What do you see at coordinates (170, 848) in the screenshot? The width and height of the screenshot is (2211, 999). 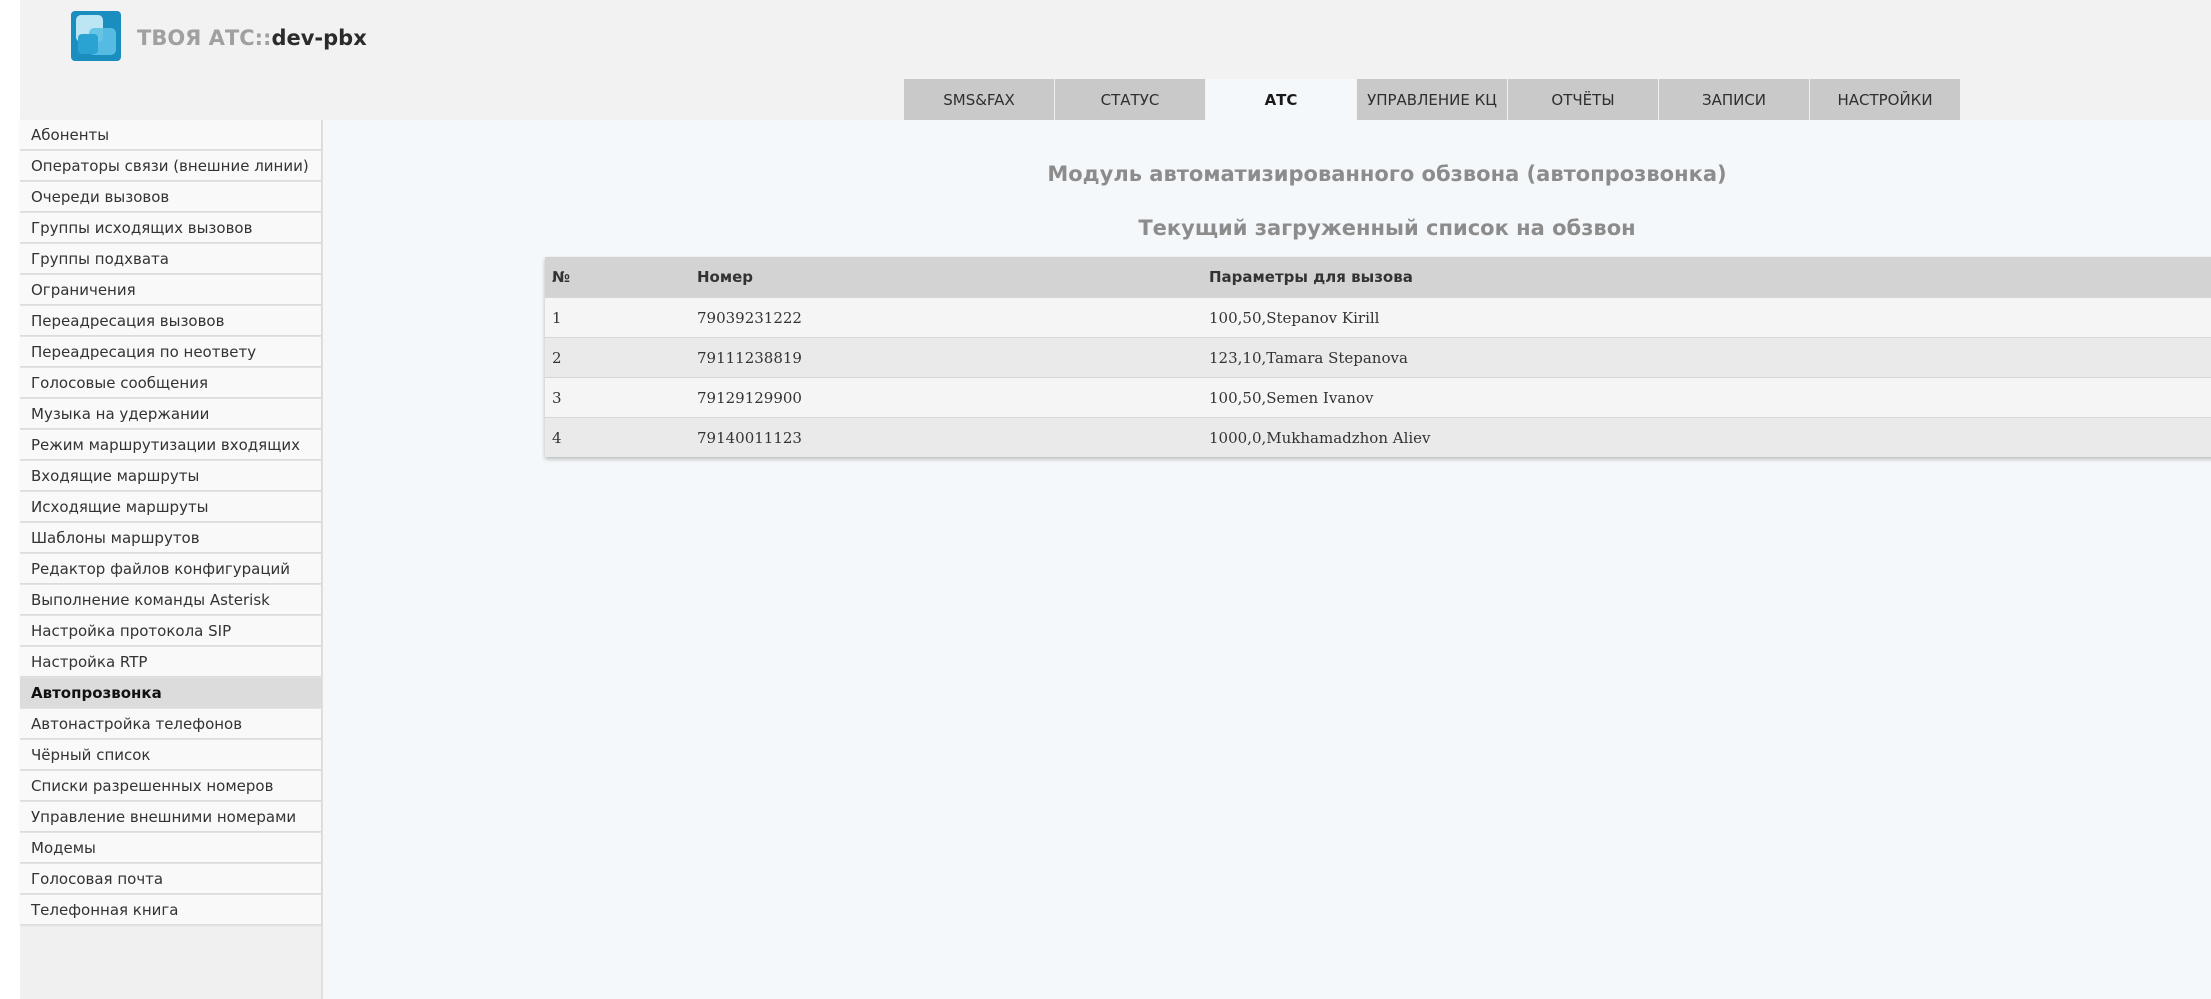 I see `sidebar-item-modems: Модемы` at bounding box center [170, 848].